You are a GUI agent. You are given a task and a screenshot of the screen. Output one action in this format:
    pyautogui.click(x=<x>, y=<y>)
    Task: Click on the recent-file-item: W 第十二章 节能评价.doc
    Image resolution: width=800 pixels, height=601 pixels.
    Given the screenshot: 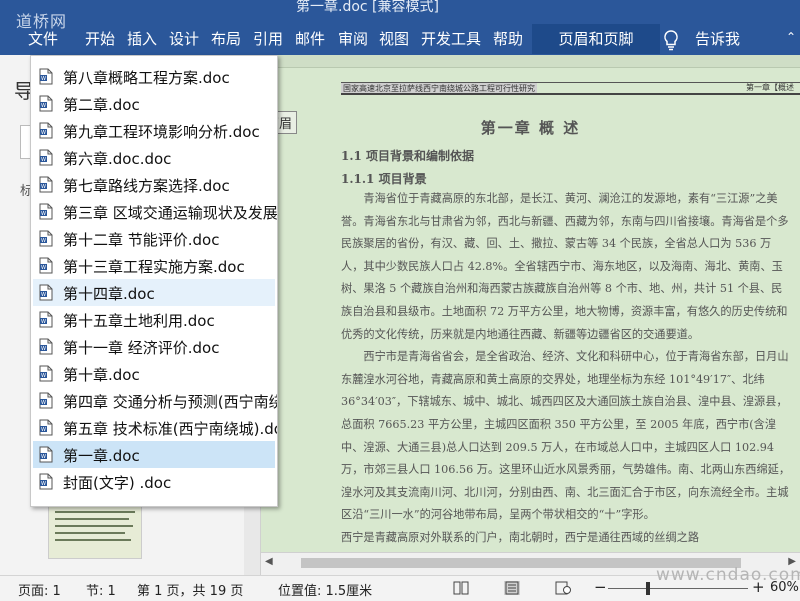 What is the action you would take?
    pyautogui.click(x=154, y=238)
    